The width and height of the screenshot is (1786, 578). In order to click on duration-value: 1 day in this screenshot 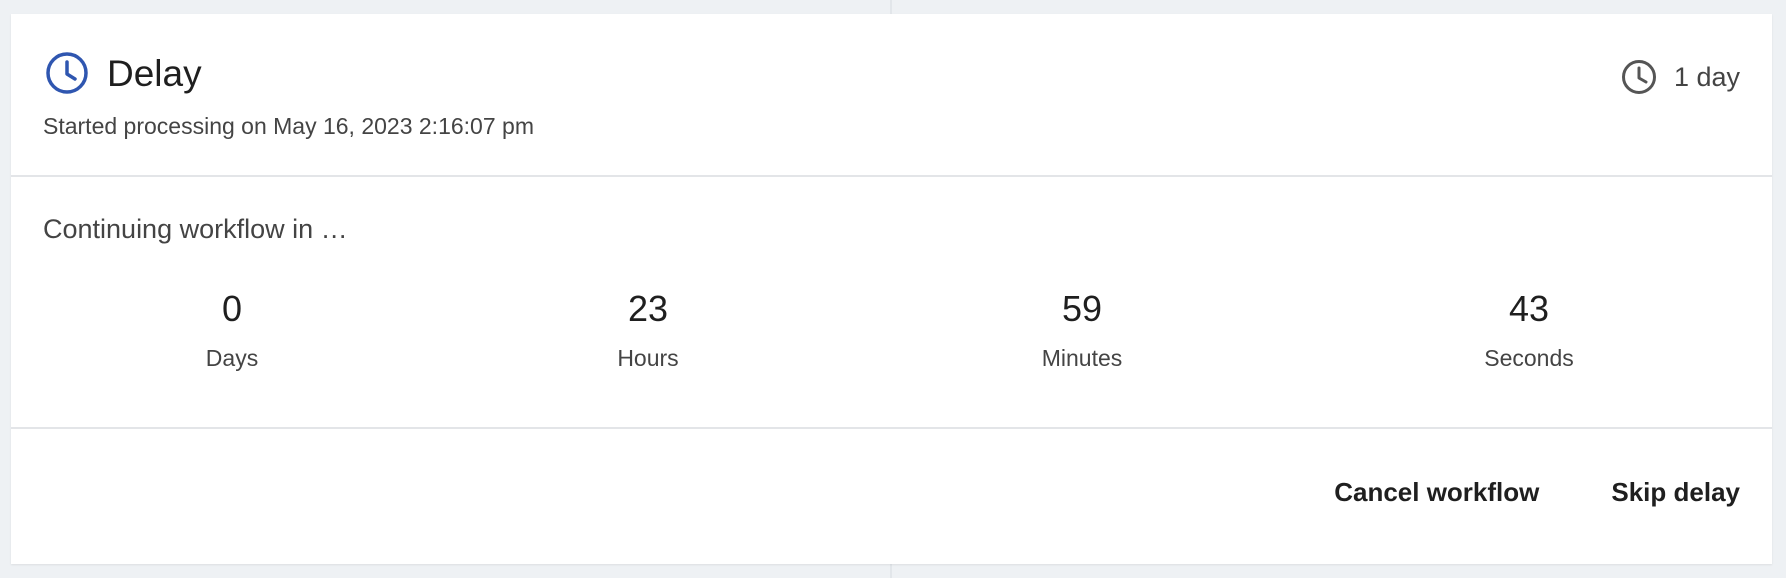, I will do `click(1706, 76)`.